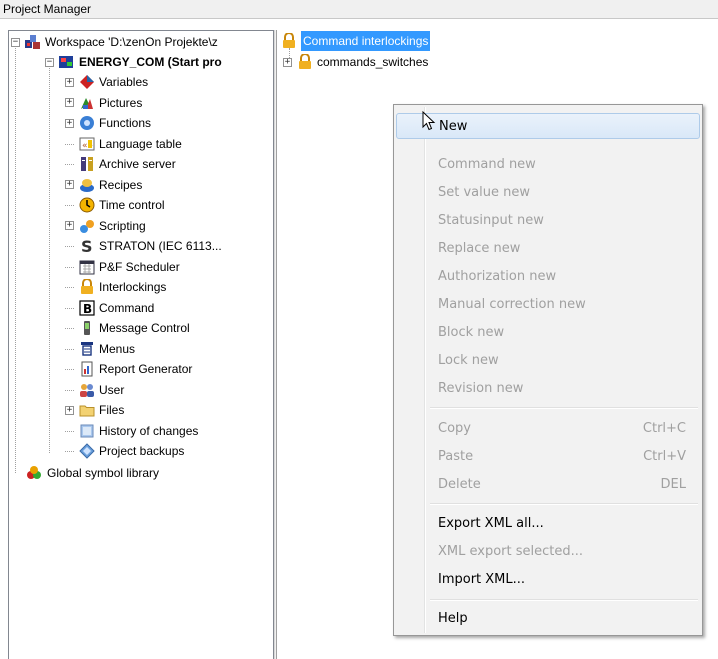  Describe the element at coordinates (491, 220) in the screenshot. I see `menu-item-label: Statusinput new` at that location.